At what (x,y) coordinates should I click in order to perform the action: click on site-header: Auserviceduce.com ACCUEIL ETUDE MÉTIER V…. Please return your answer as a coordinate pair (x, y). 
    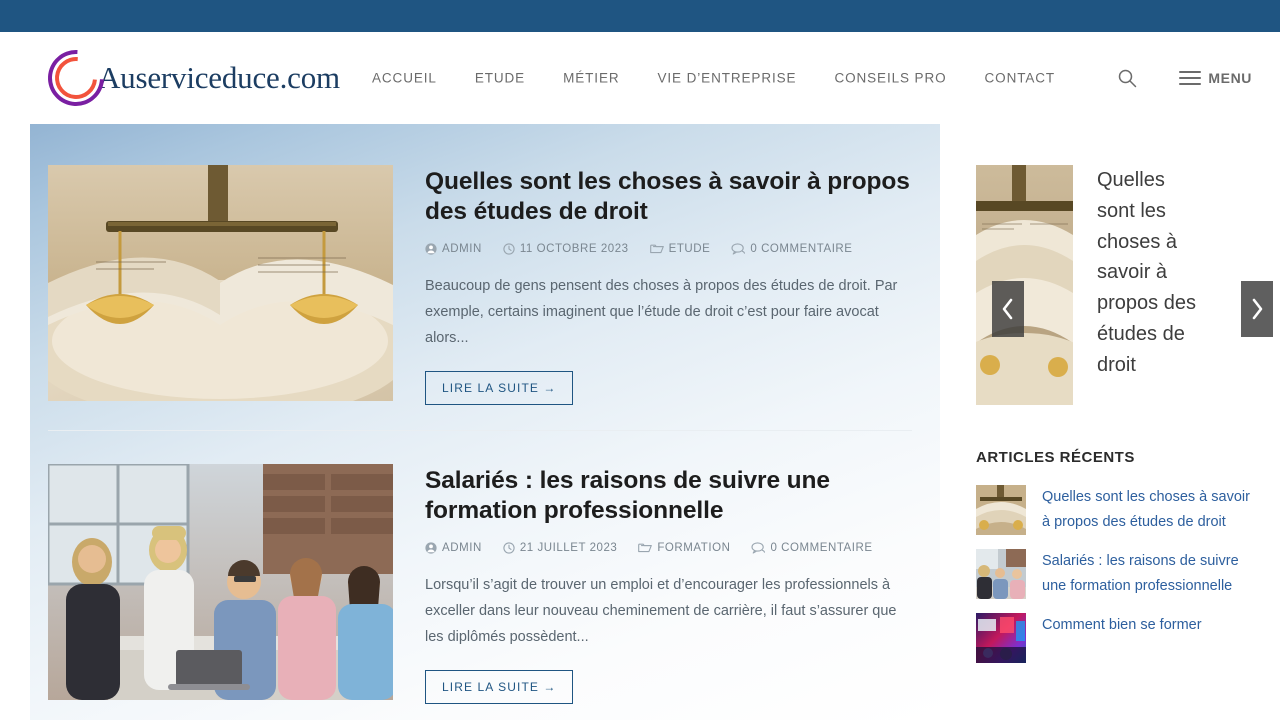
    Looking at the image, I should click on (640, 78).